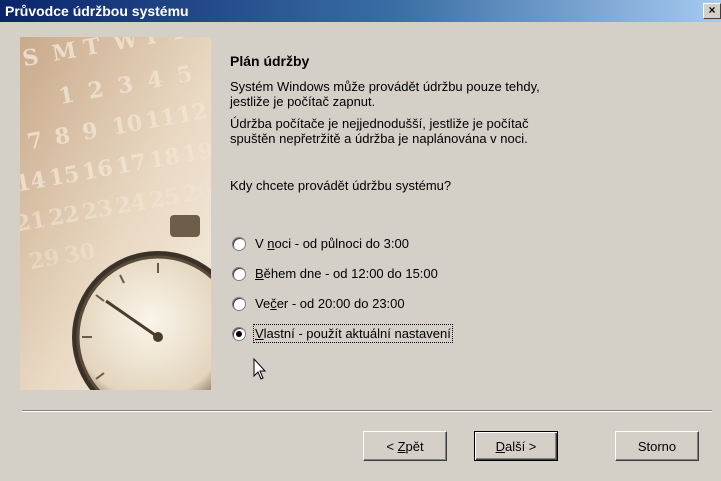 This screenshot has width=721, height=481. I want to click on svg-text: 26, so click(196, 192).